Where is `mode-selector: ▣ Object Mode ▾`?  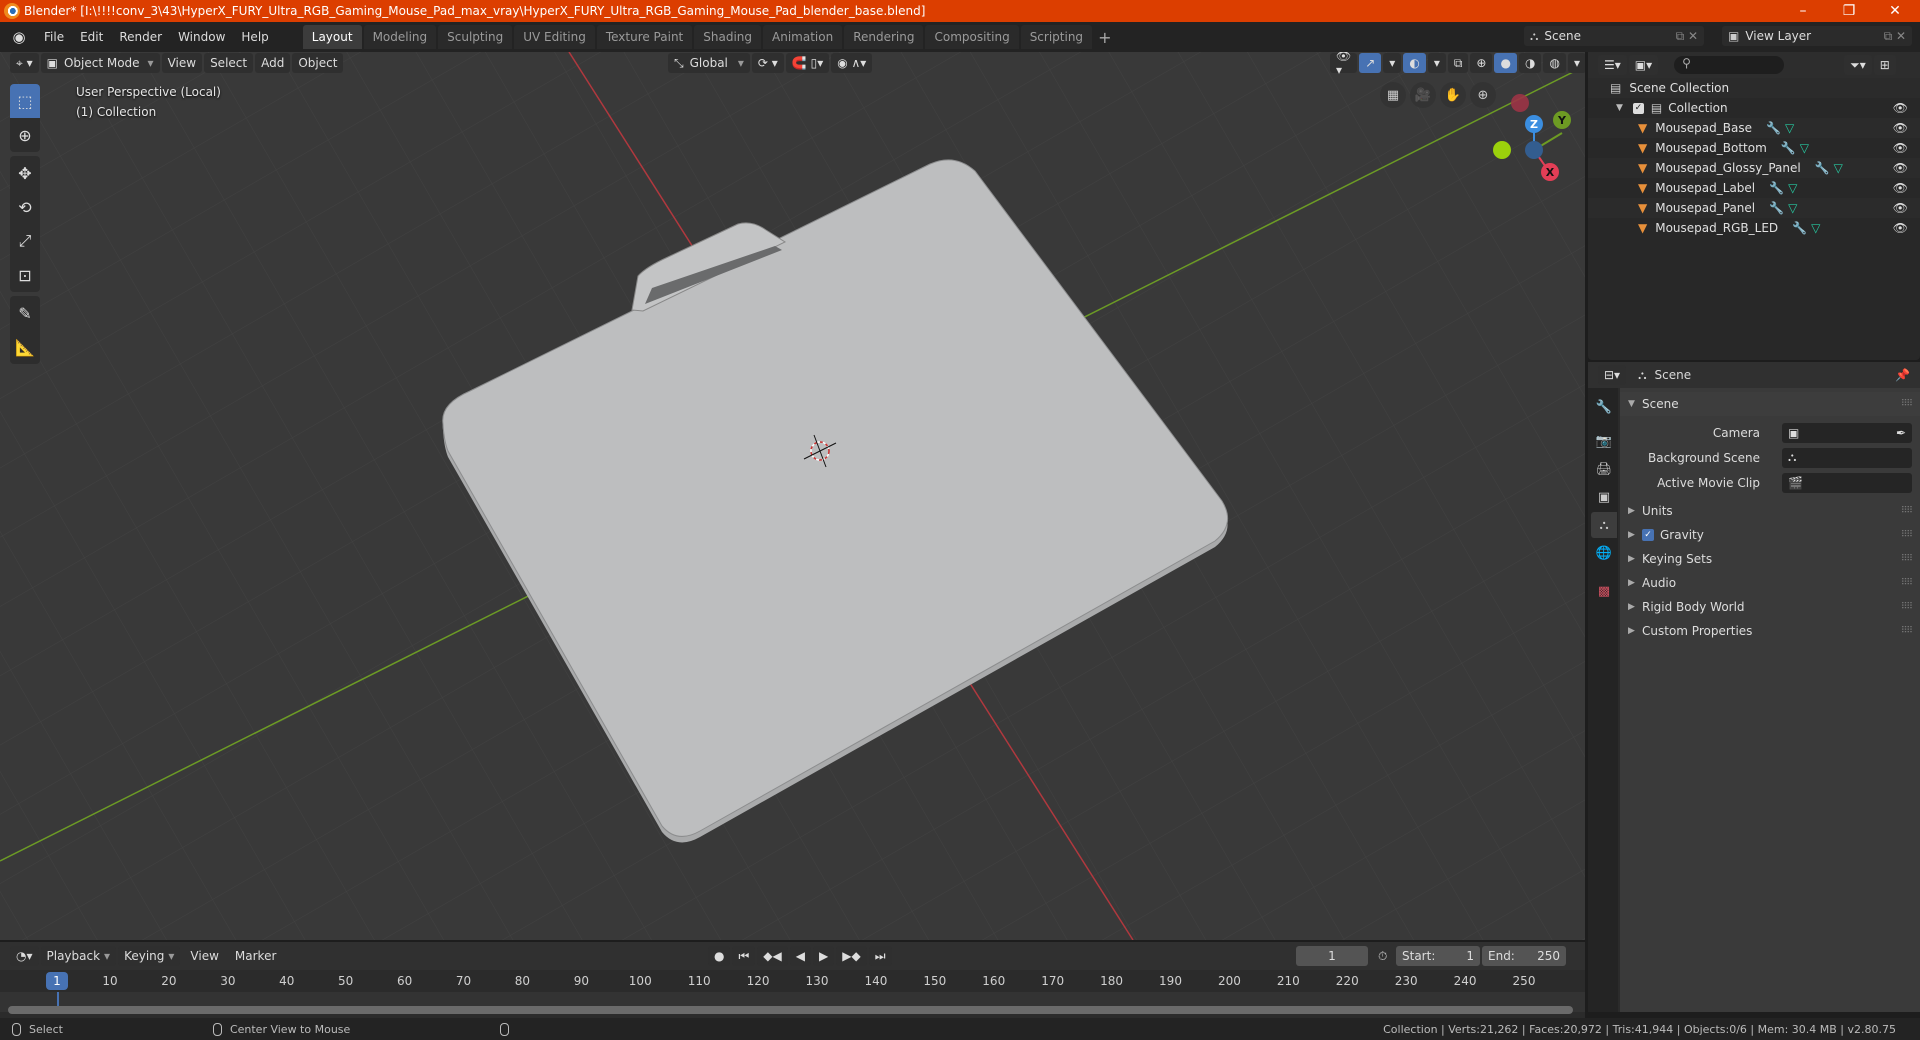
mode-selector: ▣ Object Mode ▾ is located at coordinates (100, 63).